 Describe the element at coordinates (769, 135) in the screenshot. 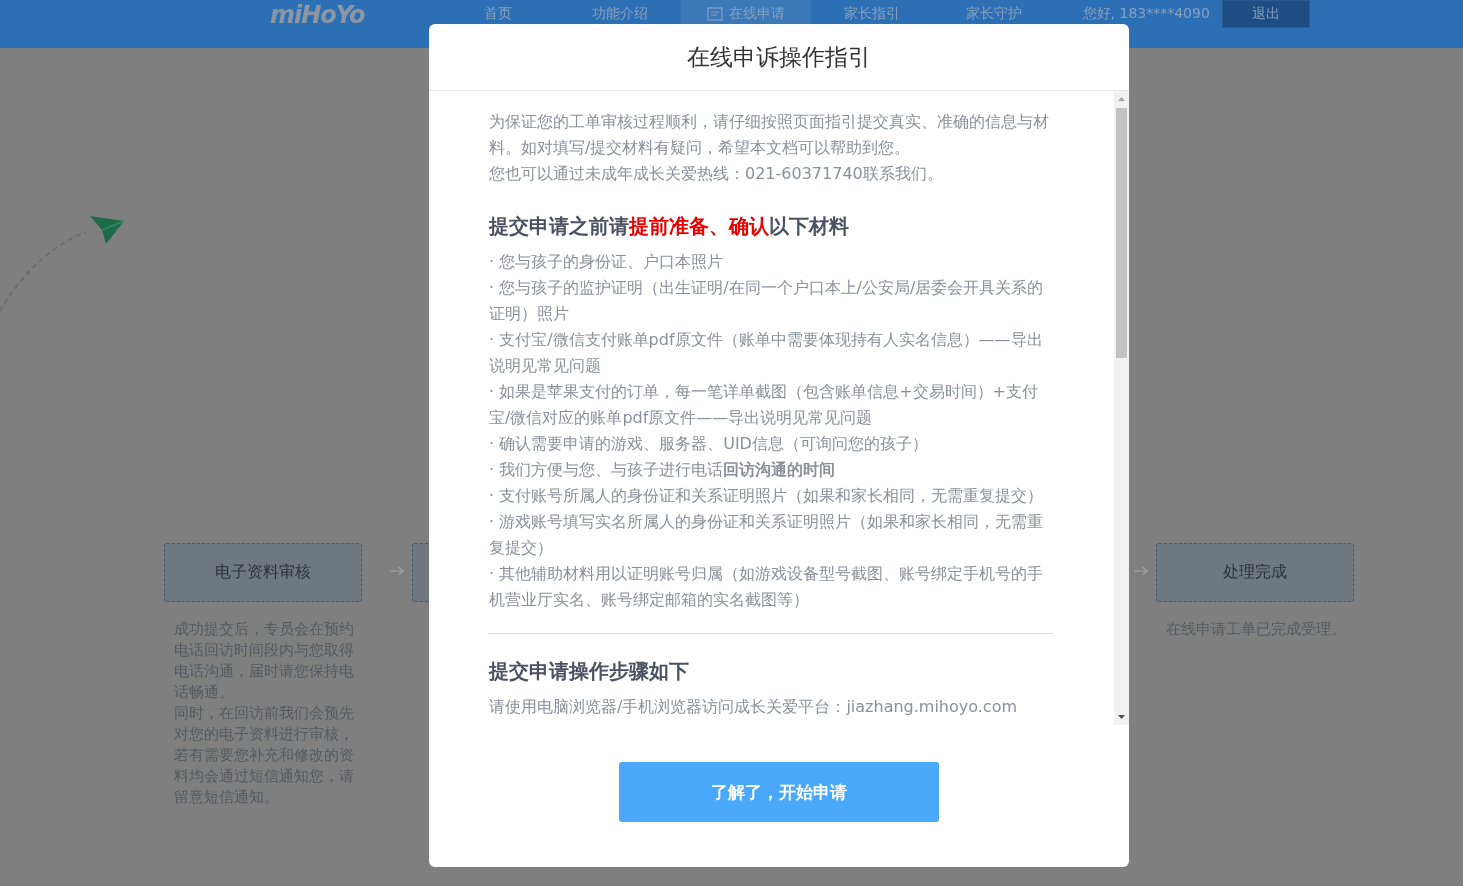

I see `intro-paragraph: 为保证您的工单审核过程顺利，请仔细按照页面指引提交真实、准确的信息与材料。如对填写/提交材料有疑问，希望本文档可以帮助到您。` at that location.